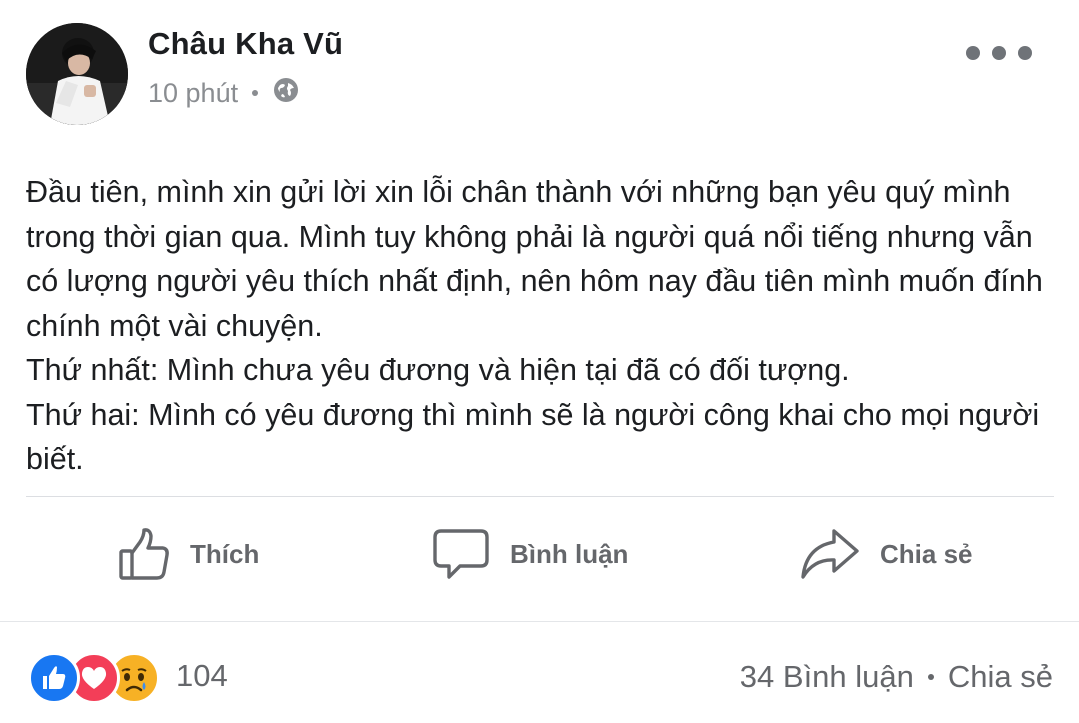 This screenshot has width=1079, height=723. Describe the element at coordinates (255, 93) in the screenshot. I see `meta-separator-dot` at that location.